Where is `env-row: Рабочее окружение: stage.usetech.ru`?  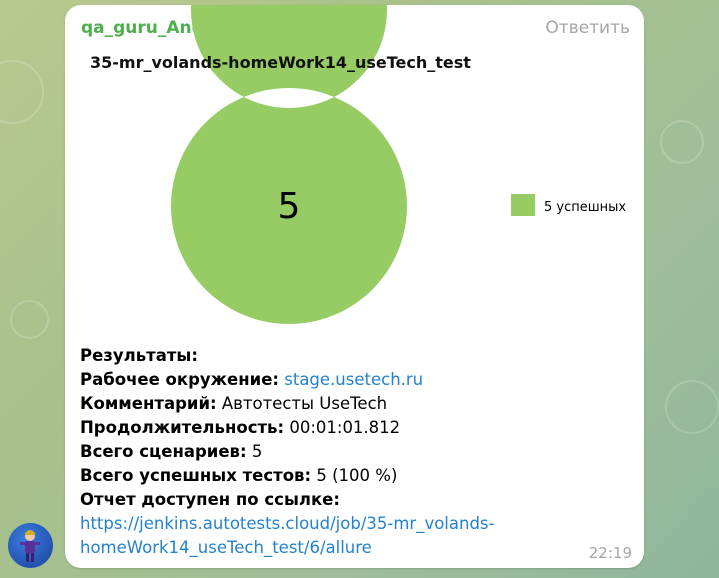 env-row: Рабочее окружение: stage.usetech.ru is located at coordinates (360, 380).